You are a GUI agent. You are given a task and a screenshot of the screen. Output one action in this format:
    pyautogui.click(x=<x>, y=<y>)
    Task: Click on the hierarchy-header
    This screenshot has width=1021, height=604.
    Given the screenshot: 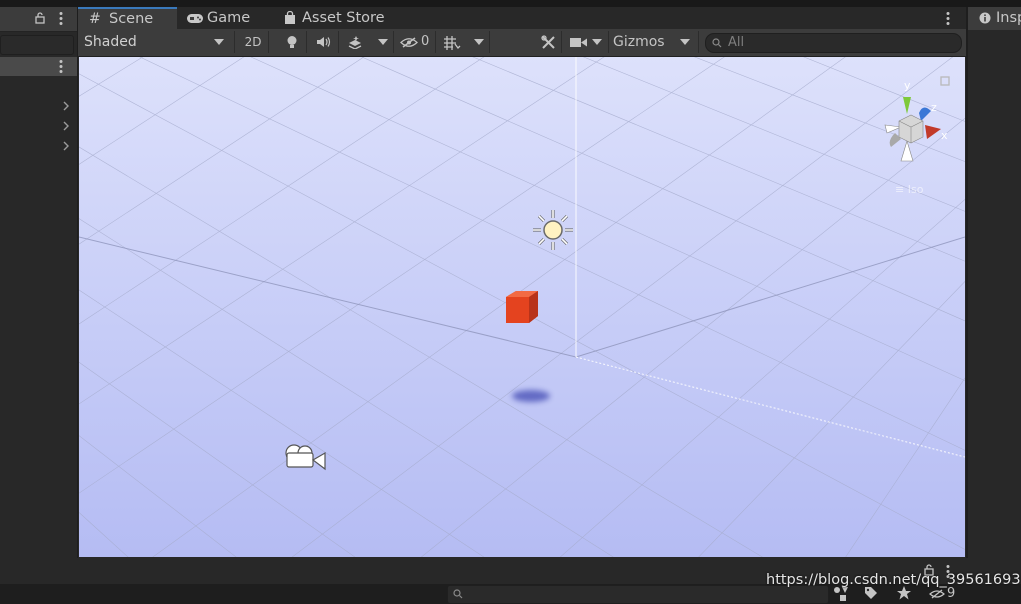 What is the action you would take?
    pyautogui.click(x=38, y=19)
    